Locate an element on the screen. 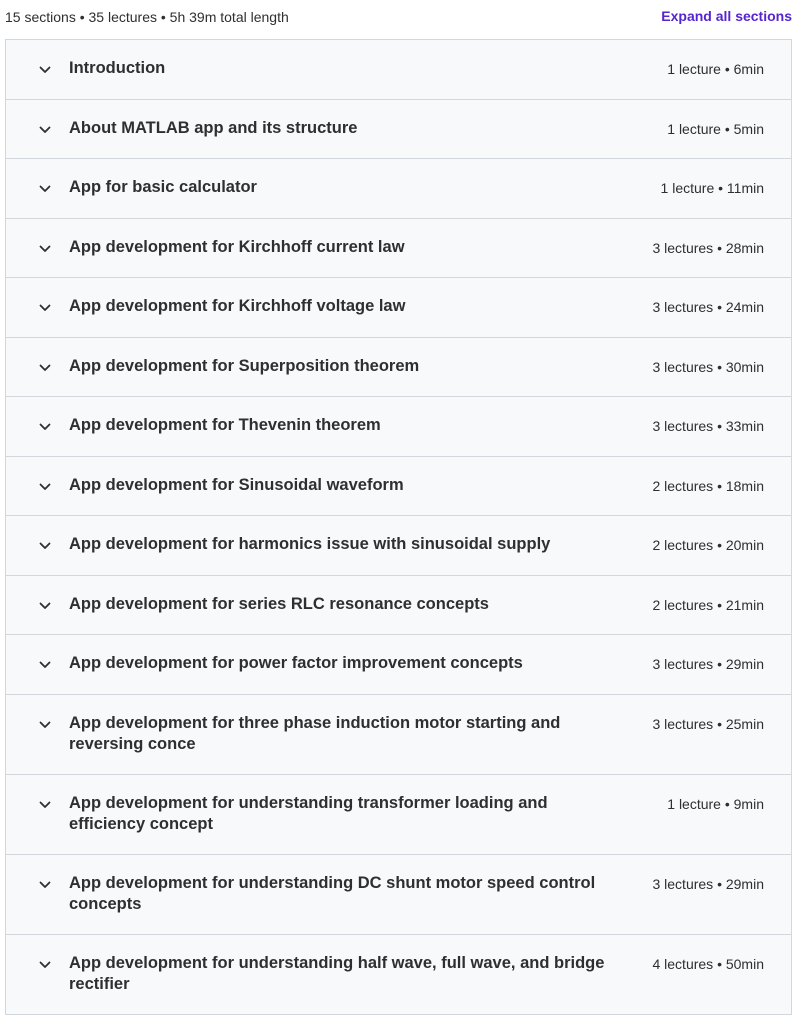 The image size is (800, 1030). section-lecture-count: 2 lectures • 18min is located at coordinates (708, 485).